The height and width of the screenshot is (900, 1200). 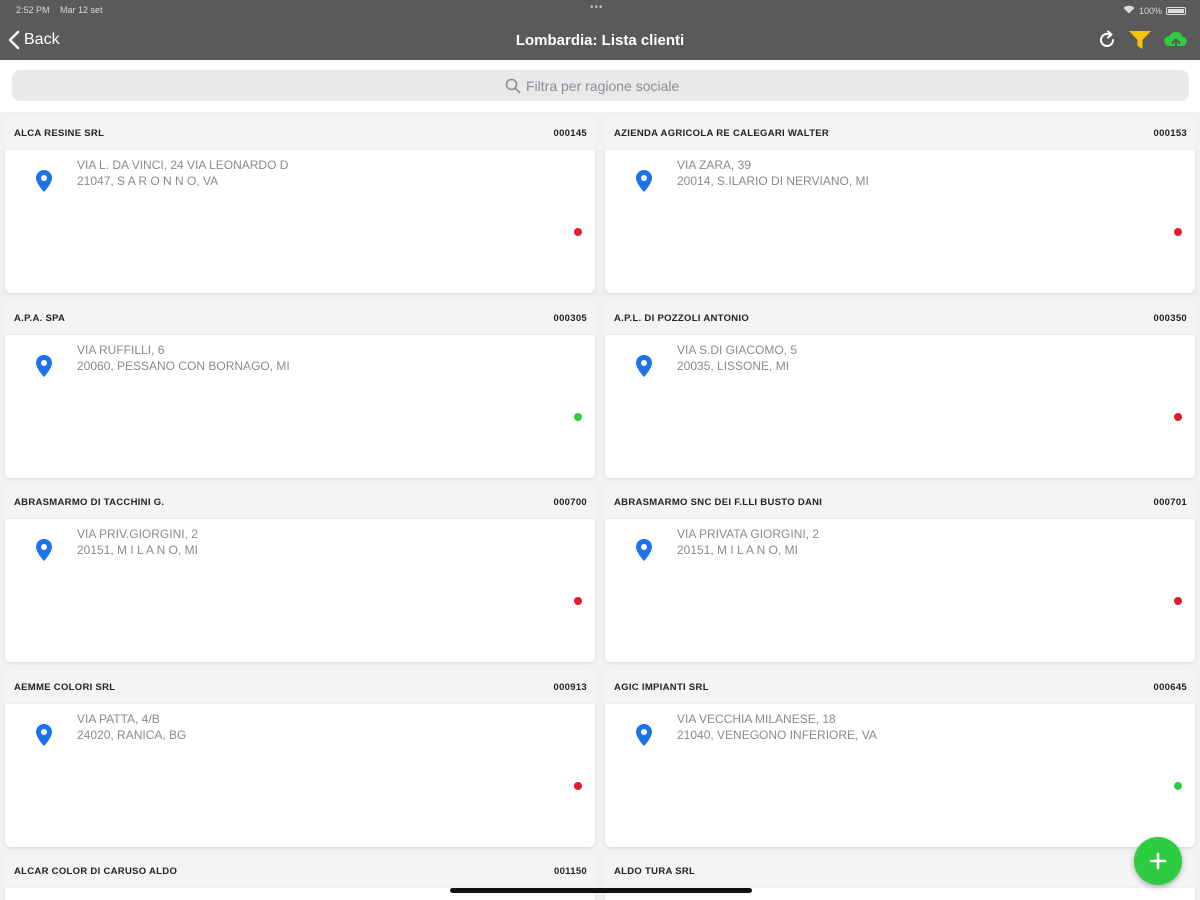 I want to click on address-line-1: VIA PRIVATA GIORGINI, 2, so click(x=748, y=534).